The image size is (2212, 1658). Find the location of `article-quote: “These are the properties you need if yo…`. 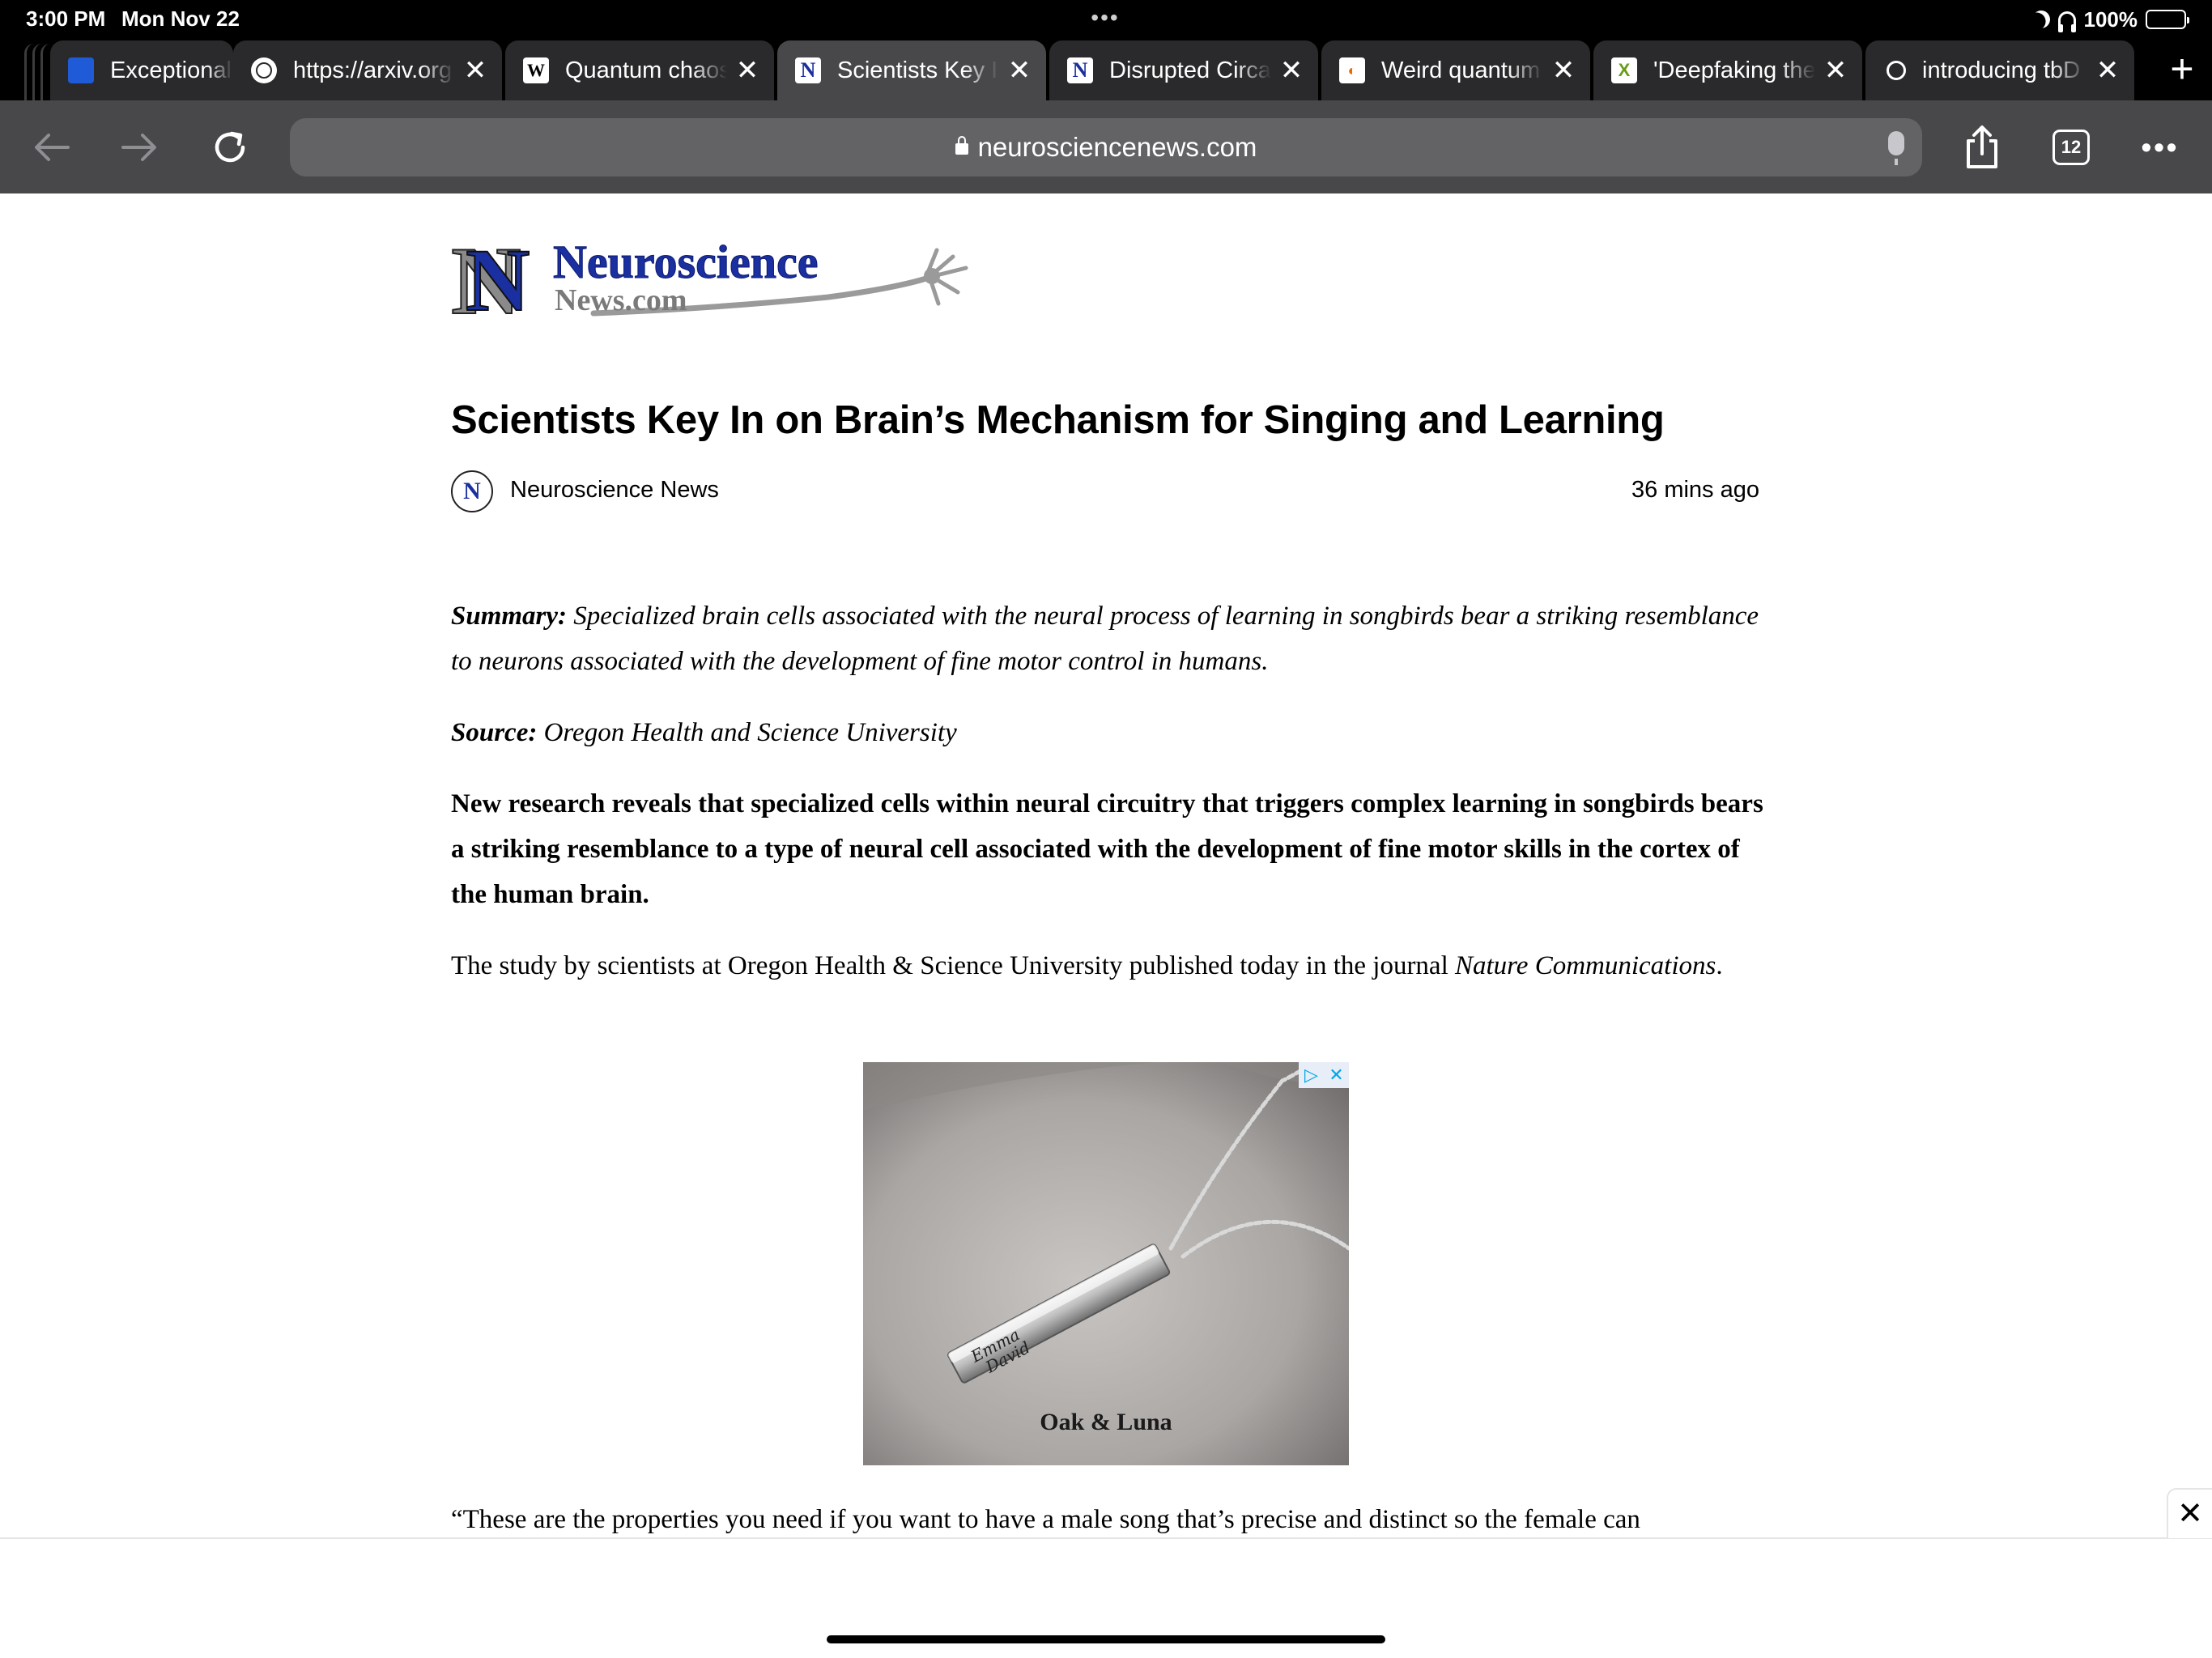

article-quote: “These are the properties you need if yo… is located at coordinates (1045, 1519).